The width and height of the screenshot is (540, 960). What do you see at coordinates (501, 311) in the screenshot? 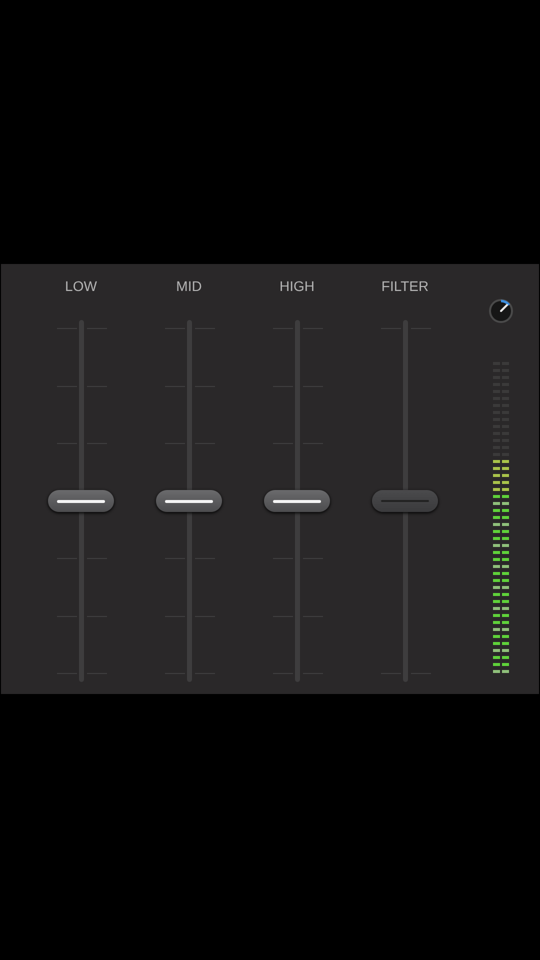
I see `knob` at bounding box center [501, 311].